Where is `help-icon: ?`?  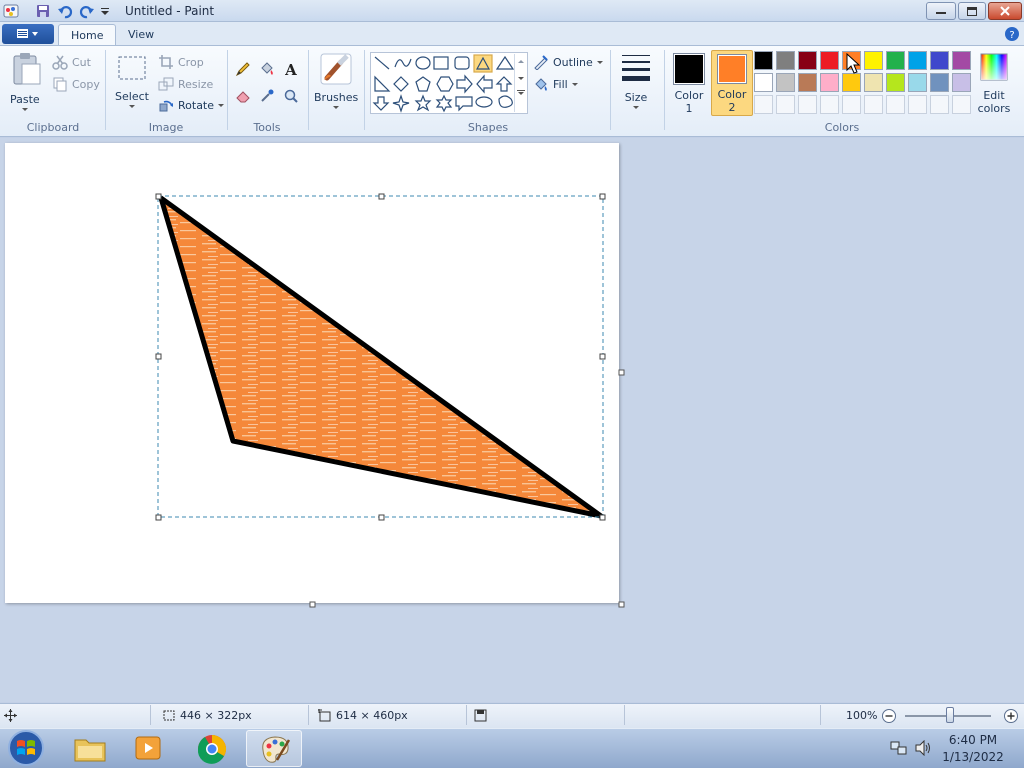 help-icon: ? is located at coordinates (1012, 34).